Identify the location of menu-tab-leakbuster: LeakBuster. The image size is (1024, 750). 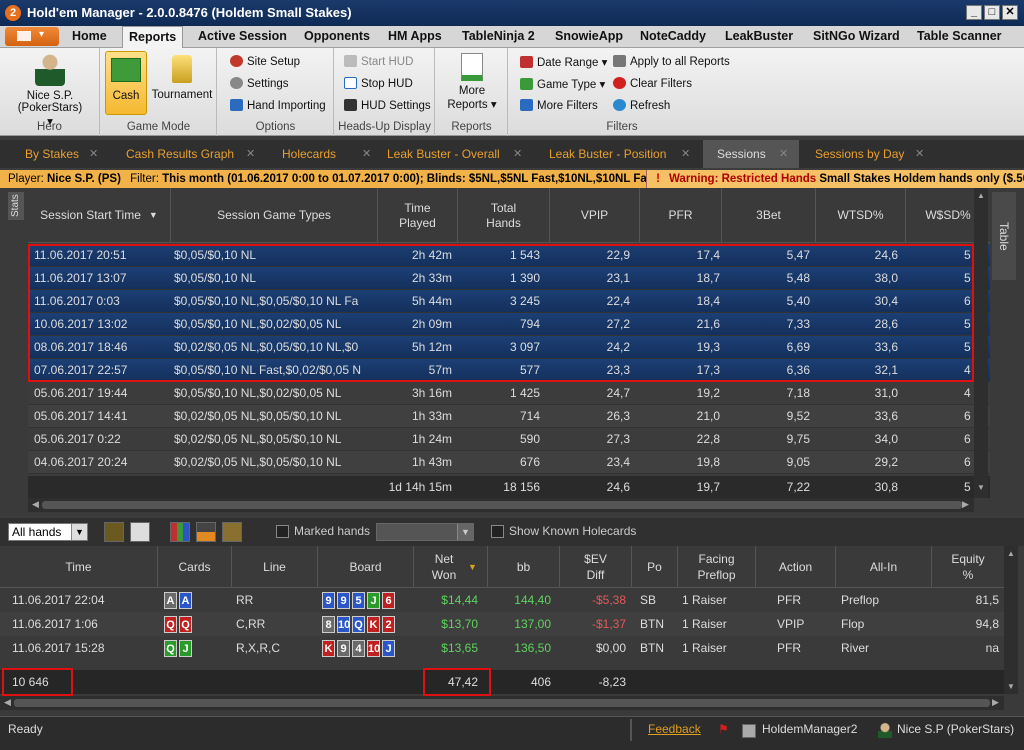
(759, 36).